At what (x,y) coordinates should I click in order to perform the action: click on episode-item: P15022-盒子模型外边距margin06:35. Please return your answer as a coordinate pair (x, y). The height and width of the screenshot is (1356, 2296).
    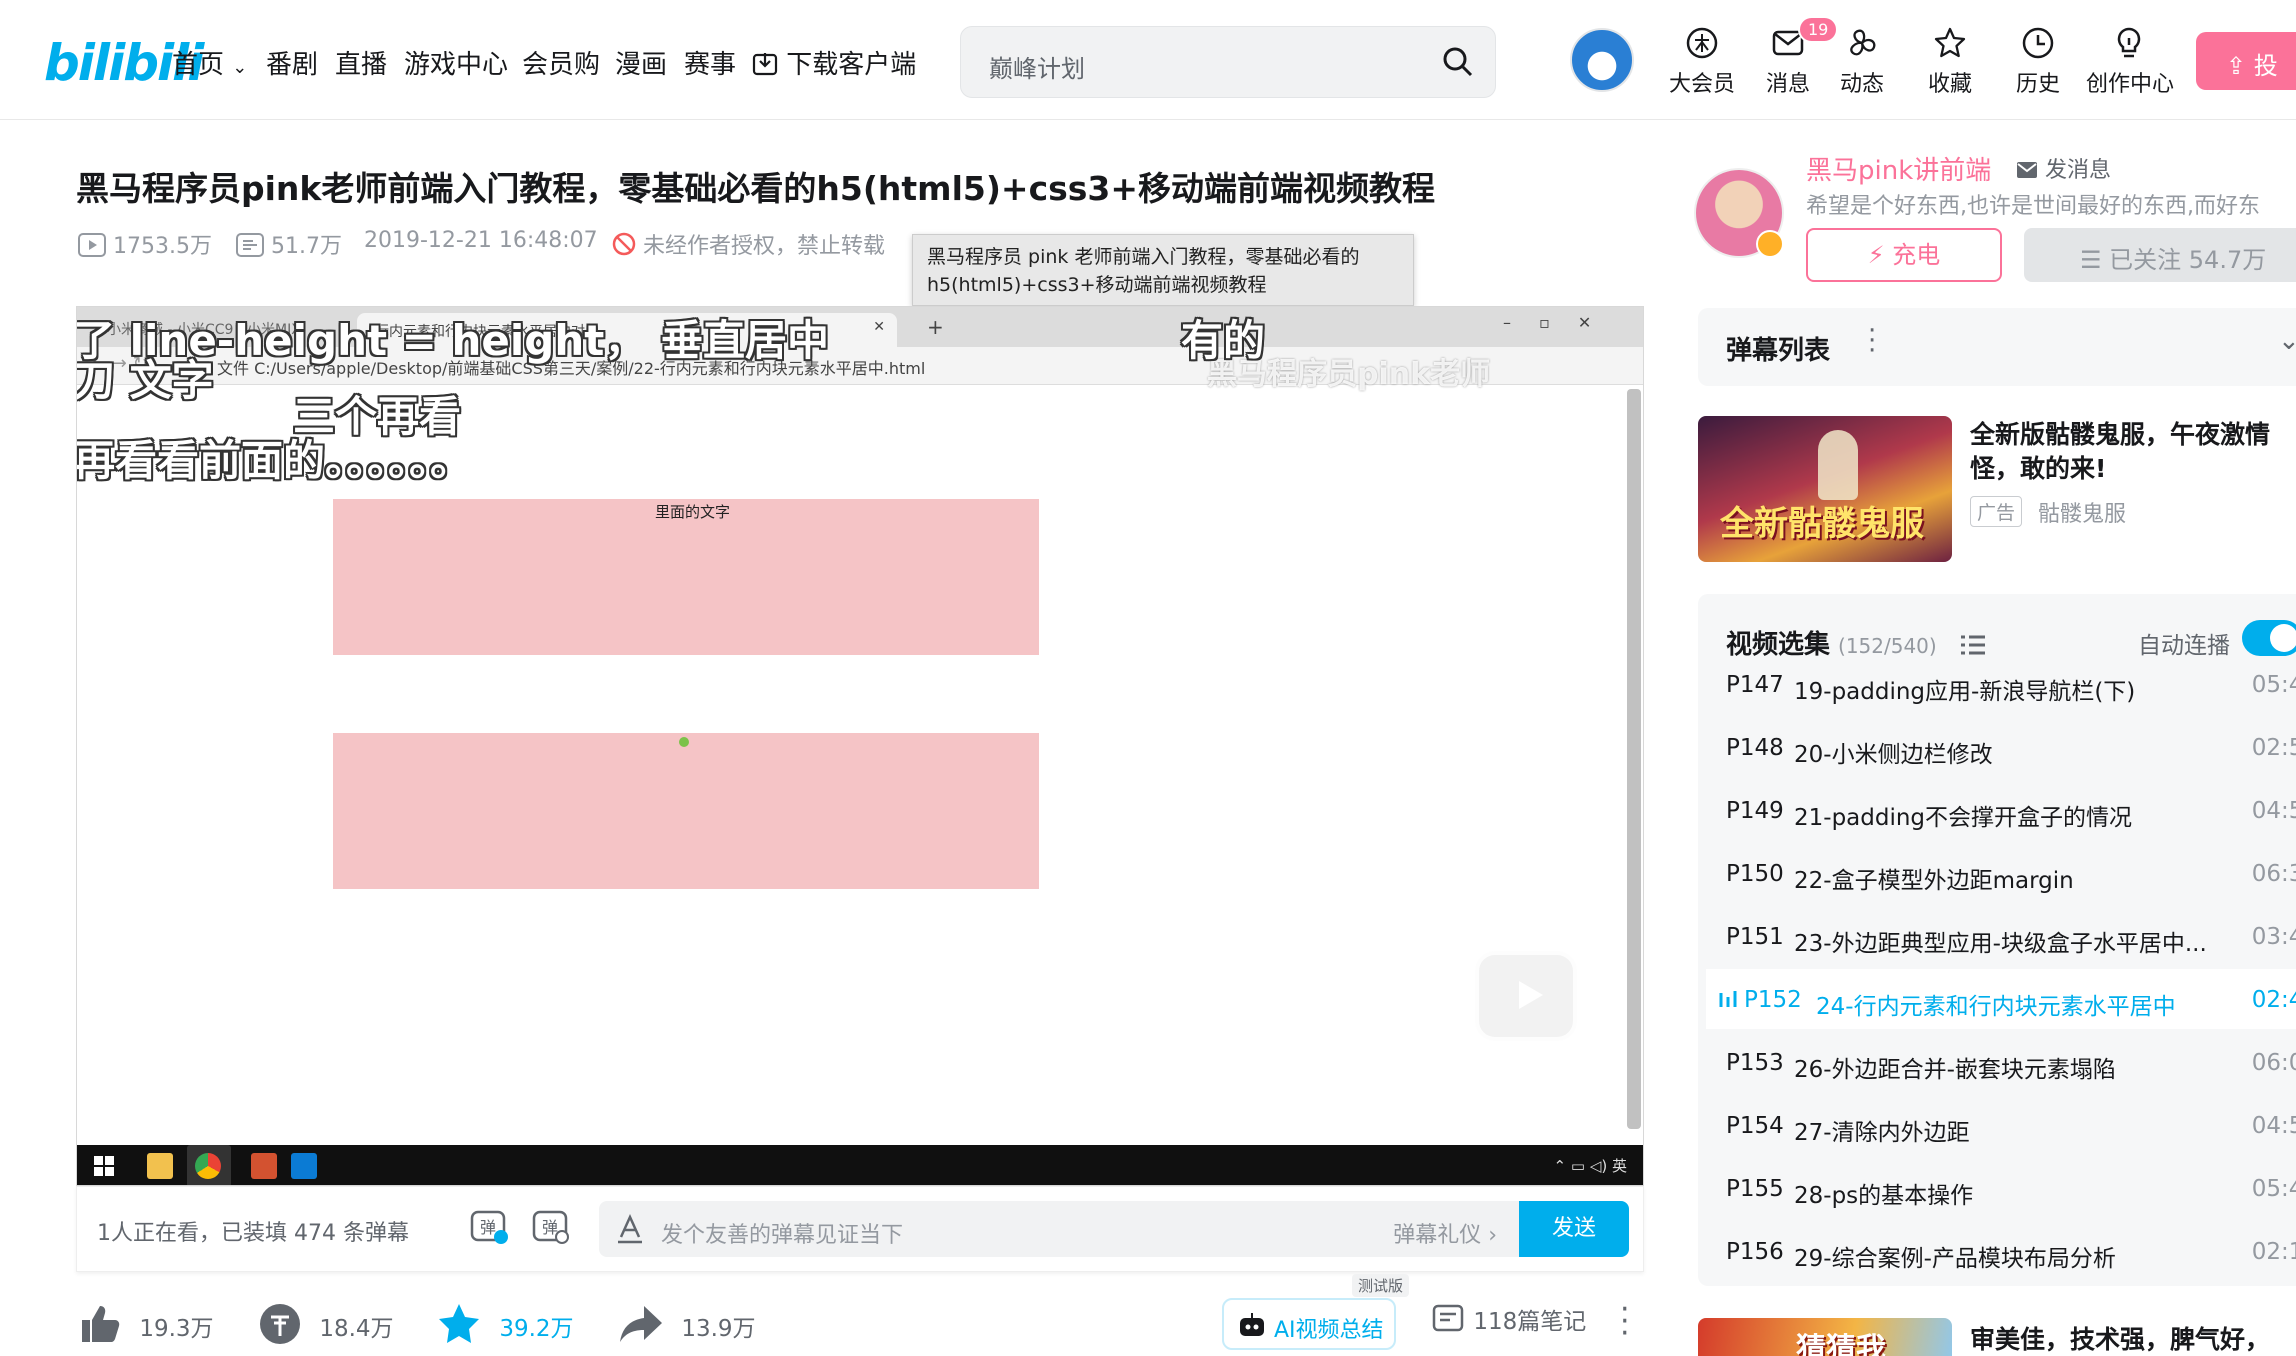
    Looking at the image, I should click on (2001, 873).